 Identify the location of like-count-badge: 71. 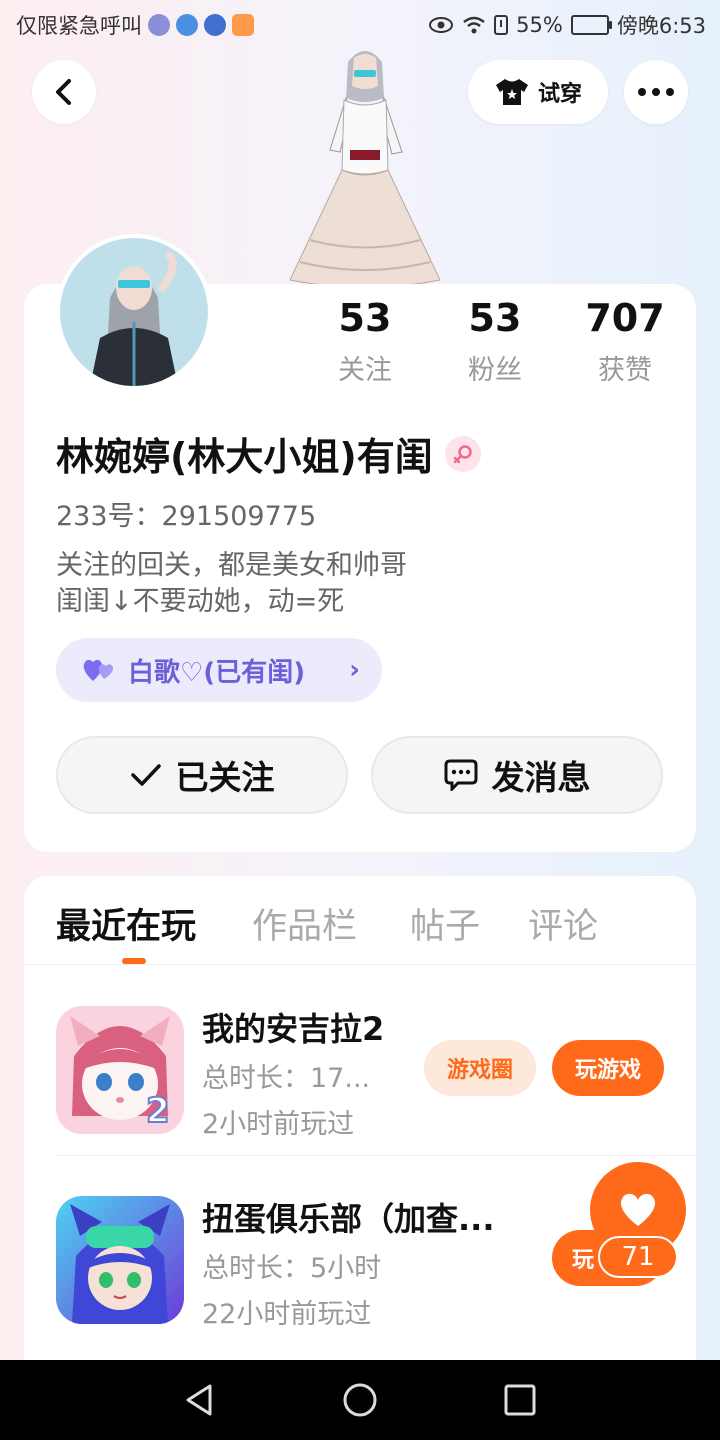
(638, 1257).